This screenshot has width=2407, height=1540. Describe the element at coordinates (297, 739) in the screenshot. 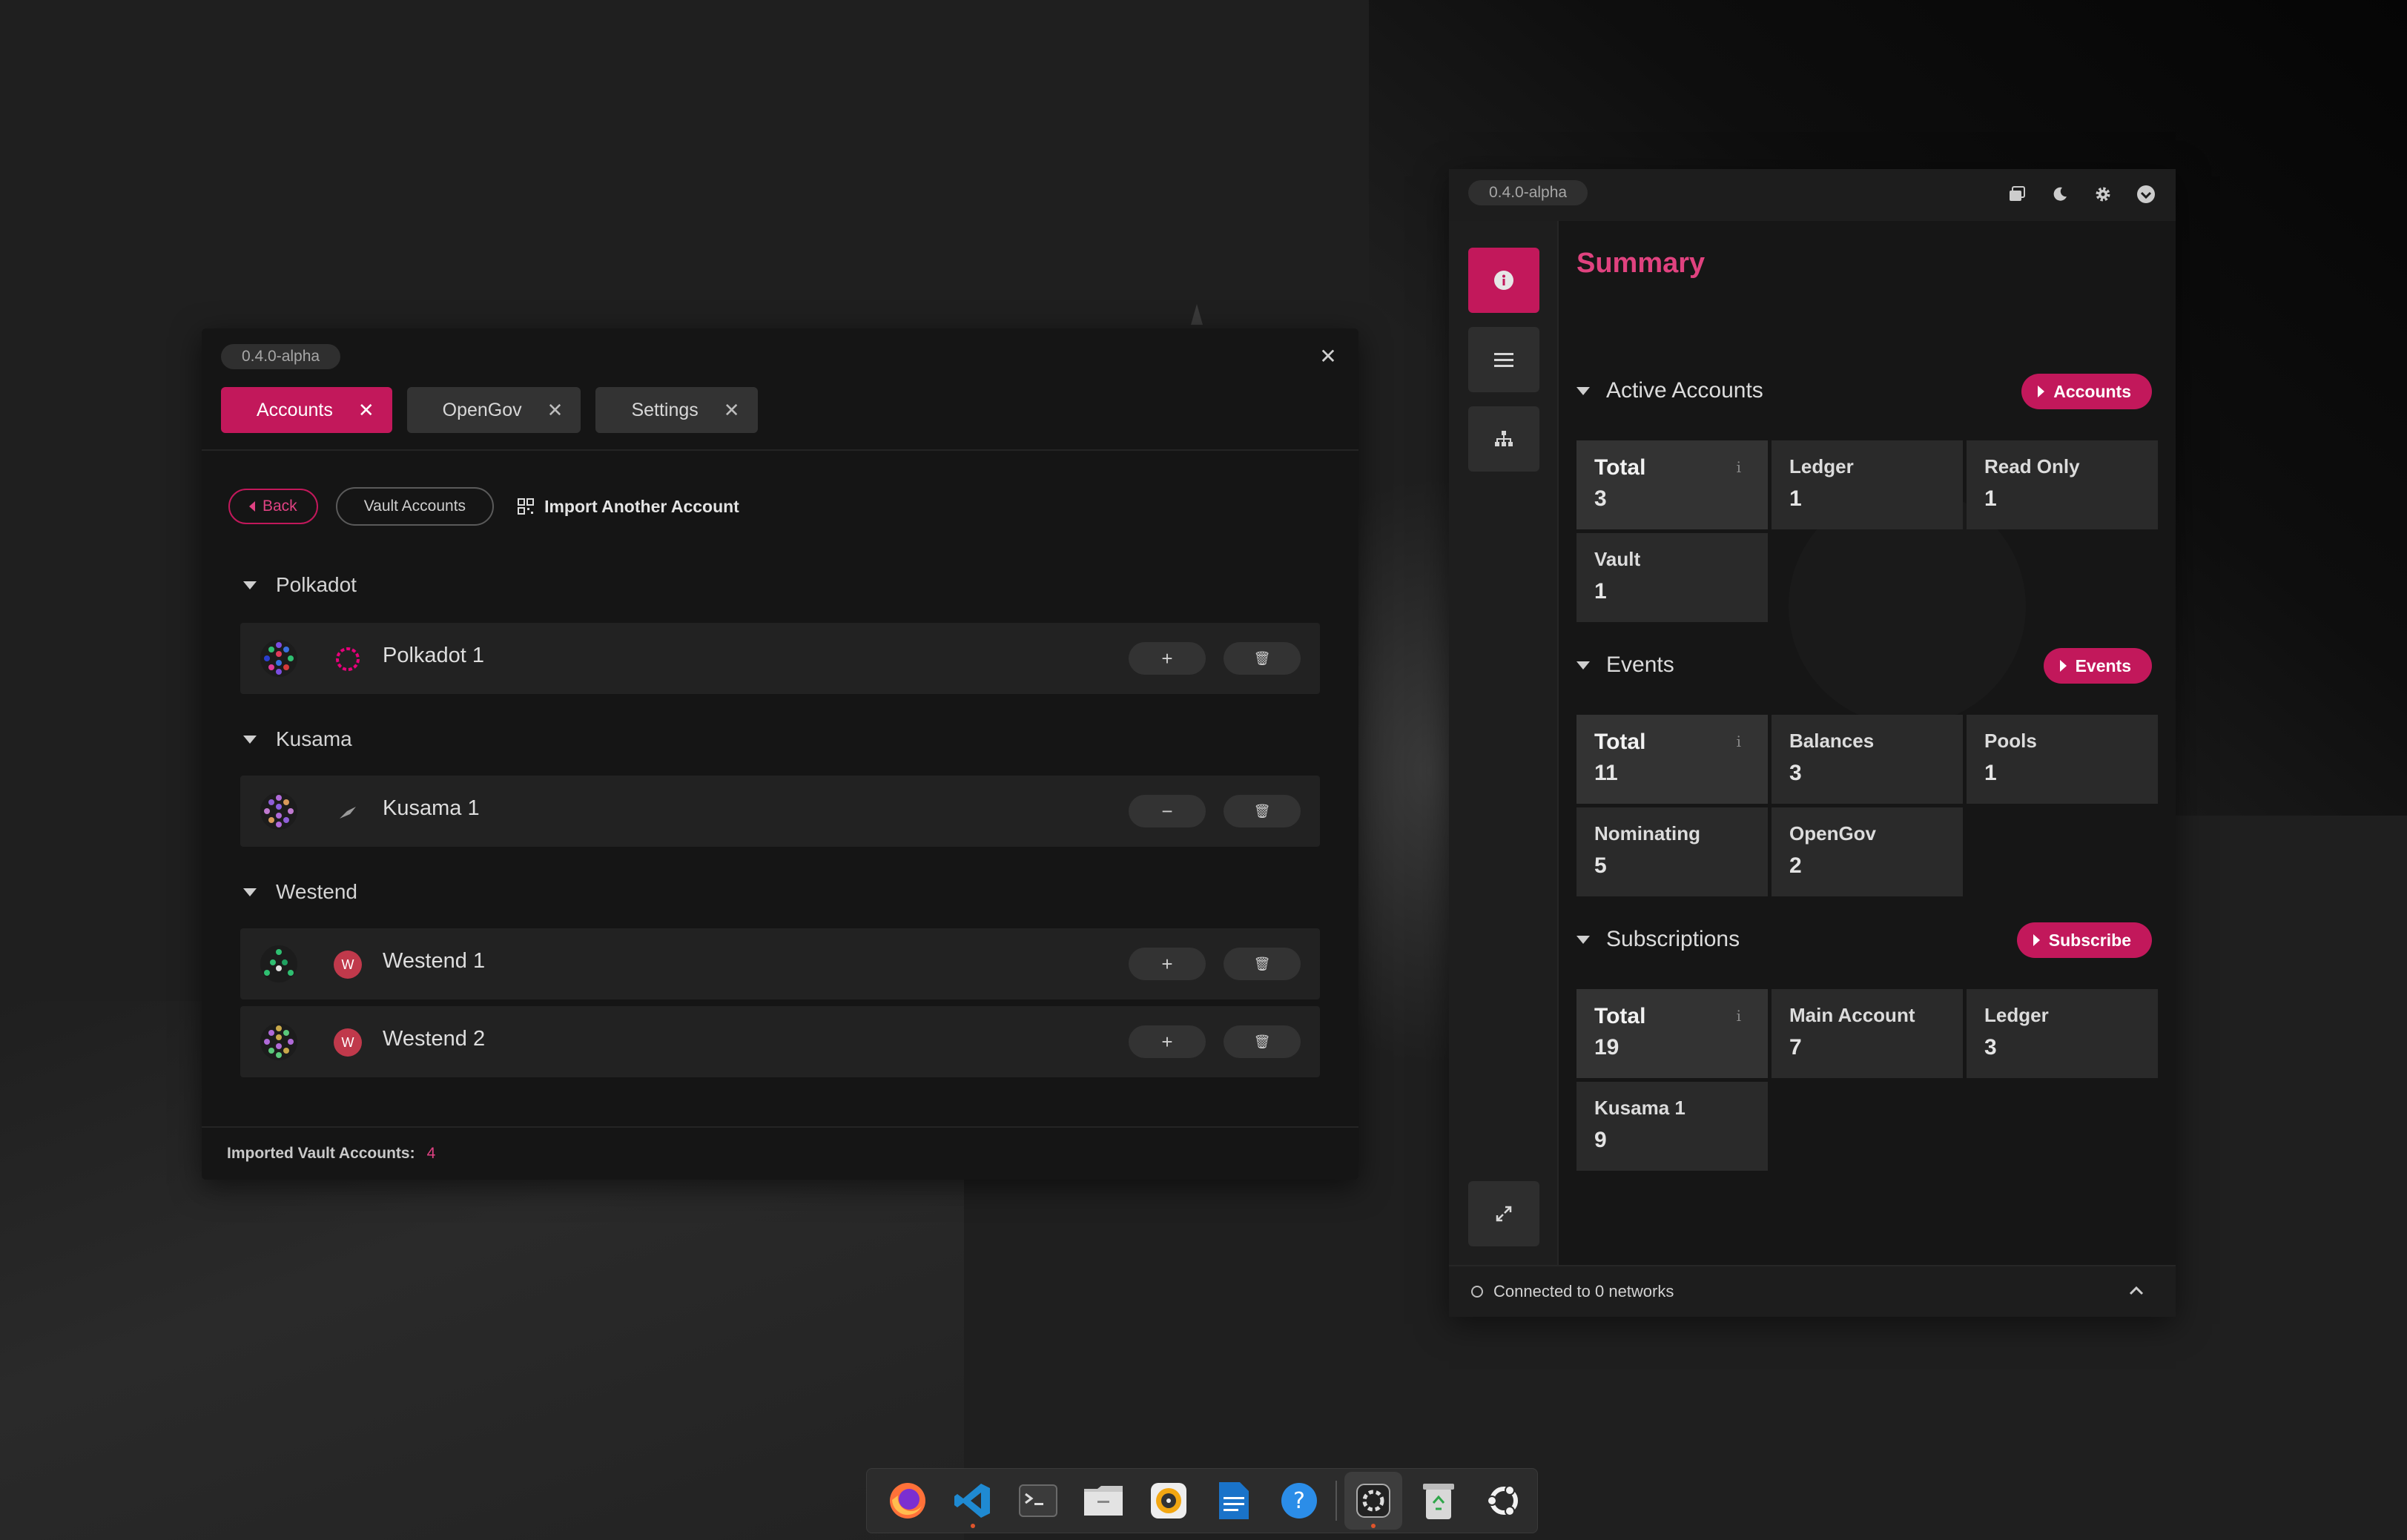

I see `group-kusama-toggle: Kusama` at that location.